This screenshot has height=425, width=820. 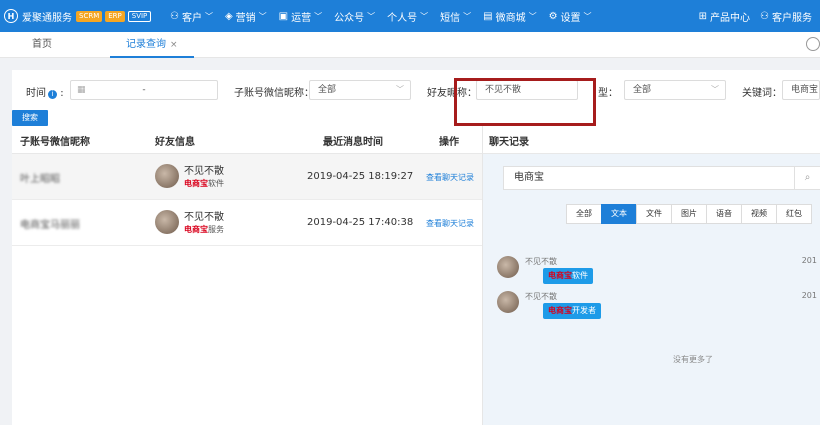 I want to click on message-highlight: 电商宝, so click(x=560, y=310).